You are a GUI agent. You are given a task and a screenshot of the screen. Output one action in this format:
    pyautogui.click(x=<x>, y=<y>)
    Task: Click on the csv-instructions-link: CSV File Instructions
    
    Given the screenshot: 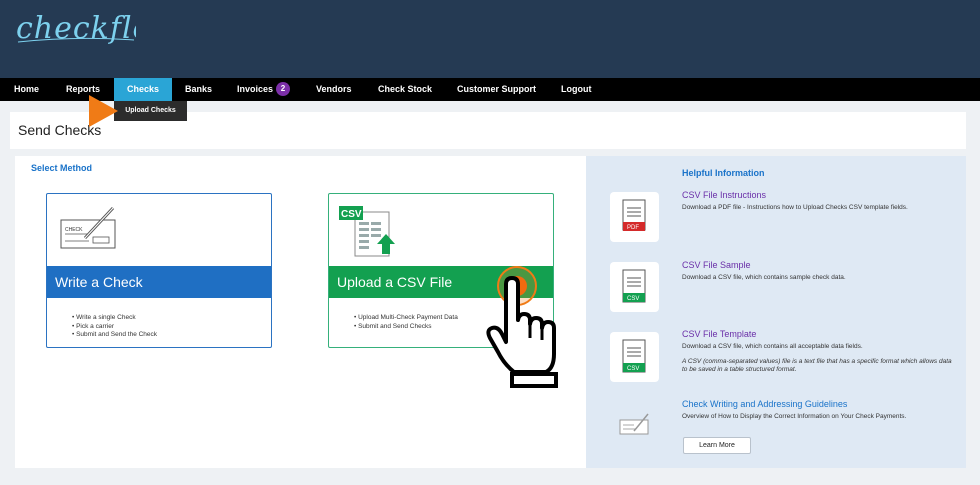 What is the action you would take?
    pyautogui.click(x=819, y=195)
    